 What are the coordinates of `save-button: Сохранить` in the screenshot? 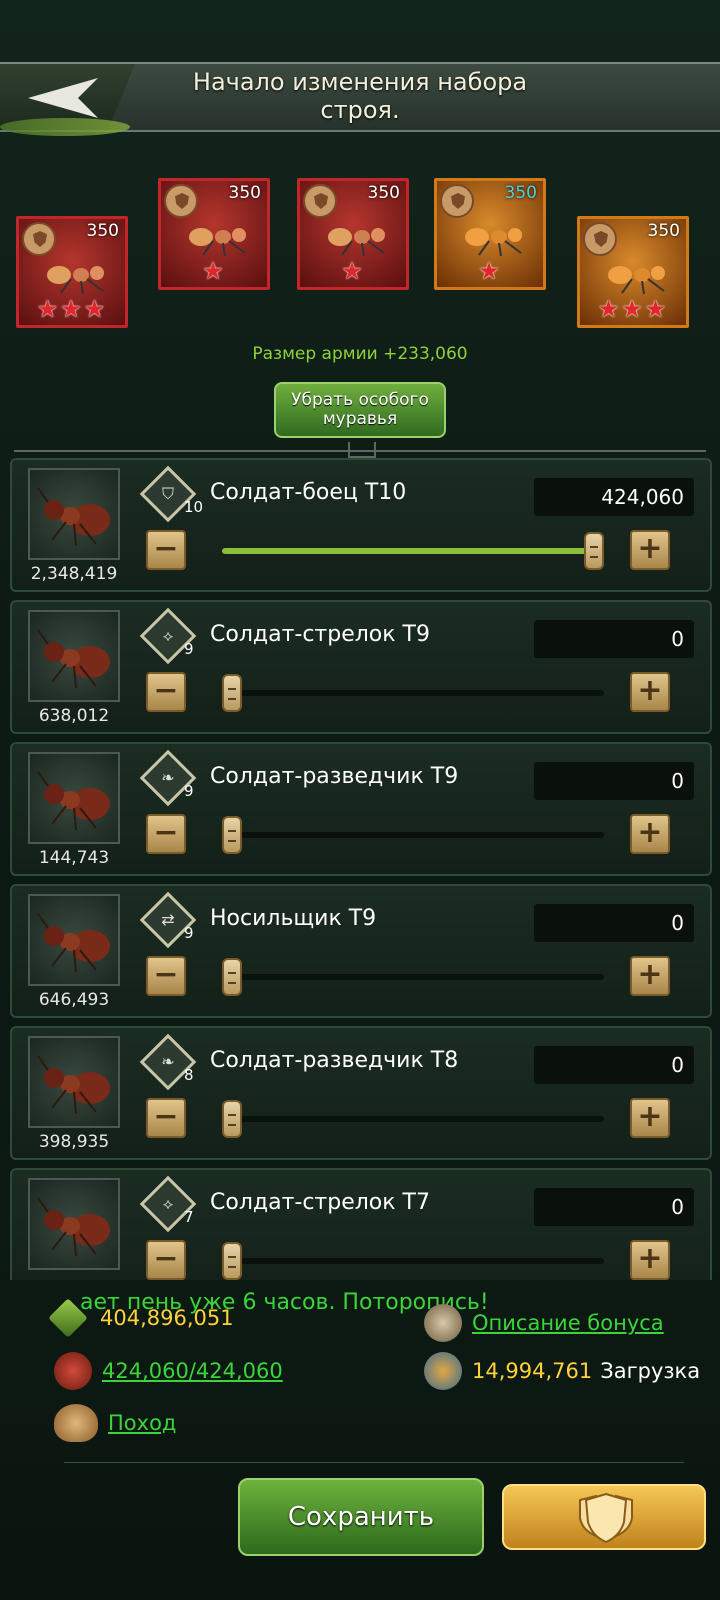 It's located at (361, 1517).